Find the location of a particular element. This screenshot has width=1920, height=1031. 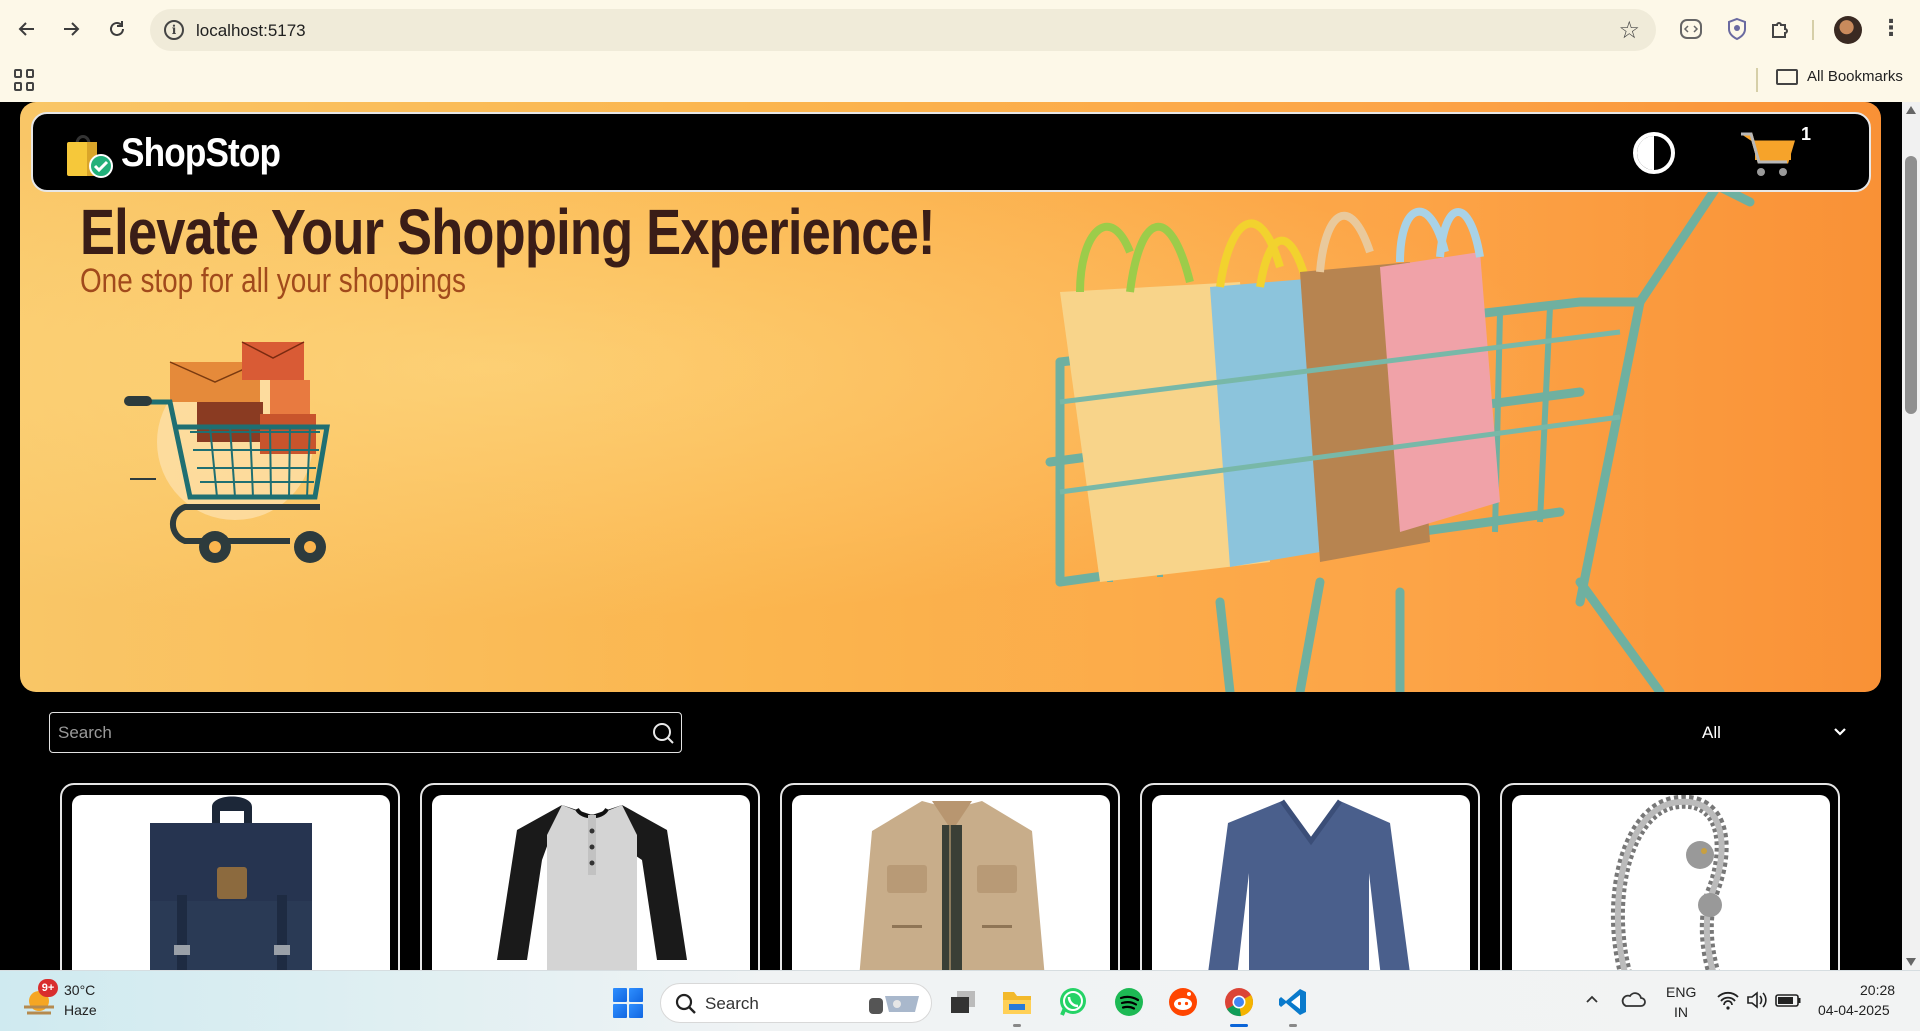

vscode-icon is located at coordinates (1293, 1006).